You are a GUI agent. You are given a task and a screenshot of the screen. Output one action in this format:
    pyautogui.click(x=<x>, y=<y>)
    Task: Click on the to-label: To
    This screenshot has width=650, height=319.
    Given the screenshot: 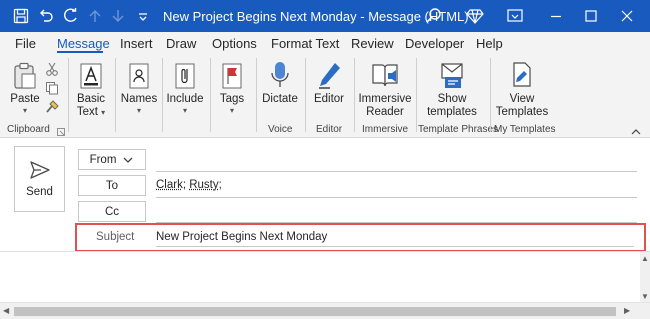 What is the action you would take?
    pyautogui.click(x=112, y=185)
    